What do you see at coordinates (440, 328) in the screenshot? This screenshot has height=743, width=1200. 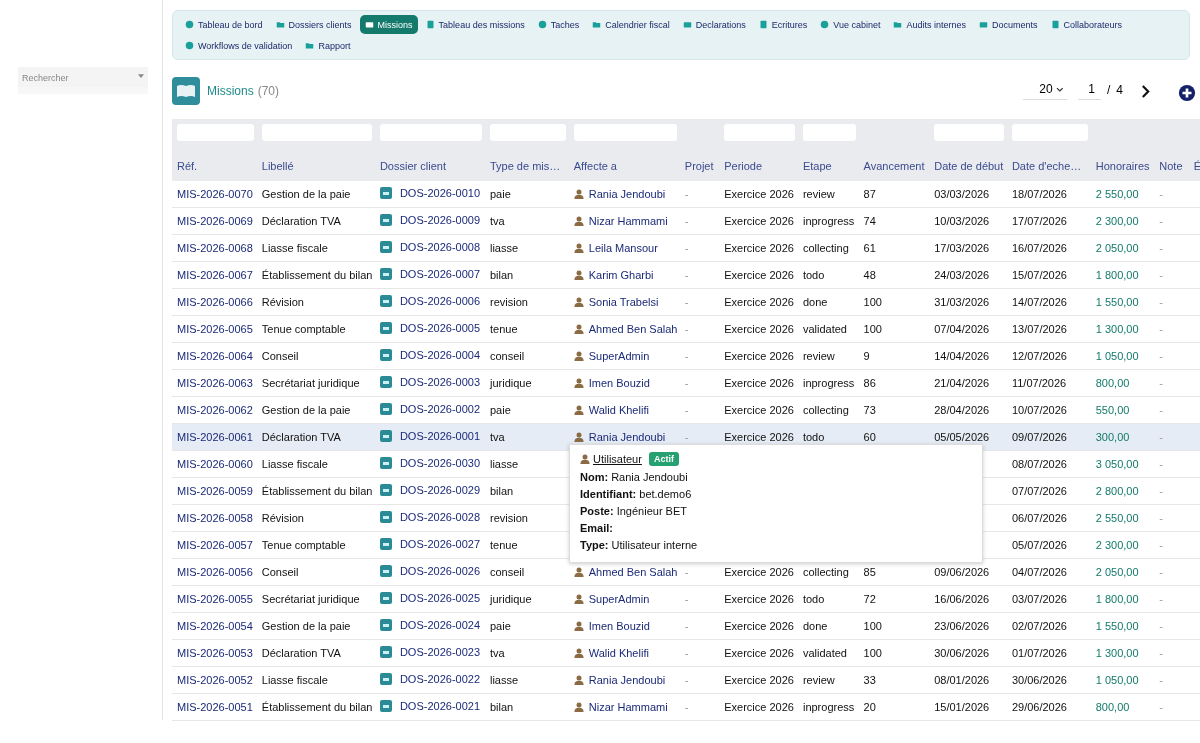 I see `dossier-link: DOS-2026-0005` at bounding box center [440, 328].